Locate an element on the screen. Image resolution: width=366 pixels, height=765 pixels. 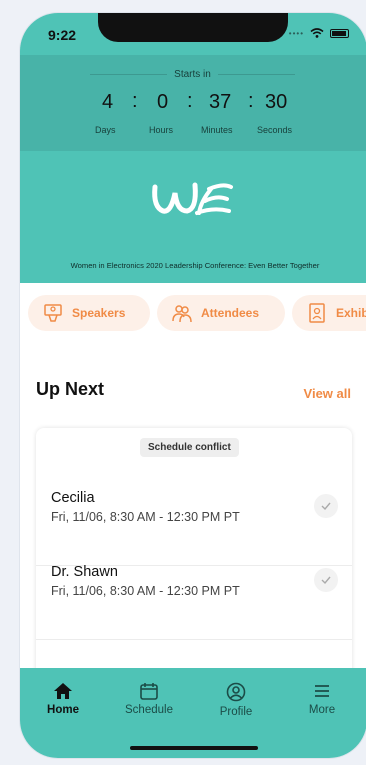
quick-links-row: Speakers Attendees Exhib is located at coordinates (193, 315).